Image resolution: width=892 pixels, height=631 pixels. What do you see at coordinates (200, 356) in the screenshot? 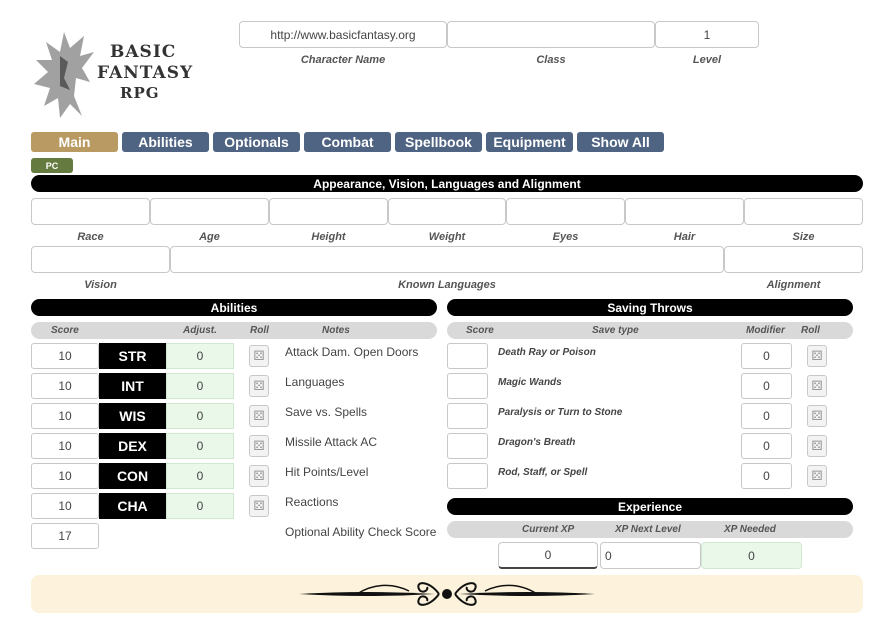
I see `ability-adjust-str: 0` at bounding box center [200, 356].